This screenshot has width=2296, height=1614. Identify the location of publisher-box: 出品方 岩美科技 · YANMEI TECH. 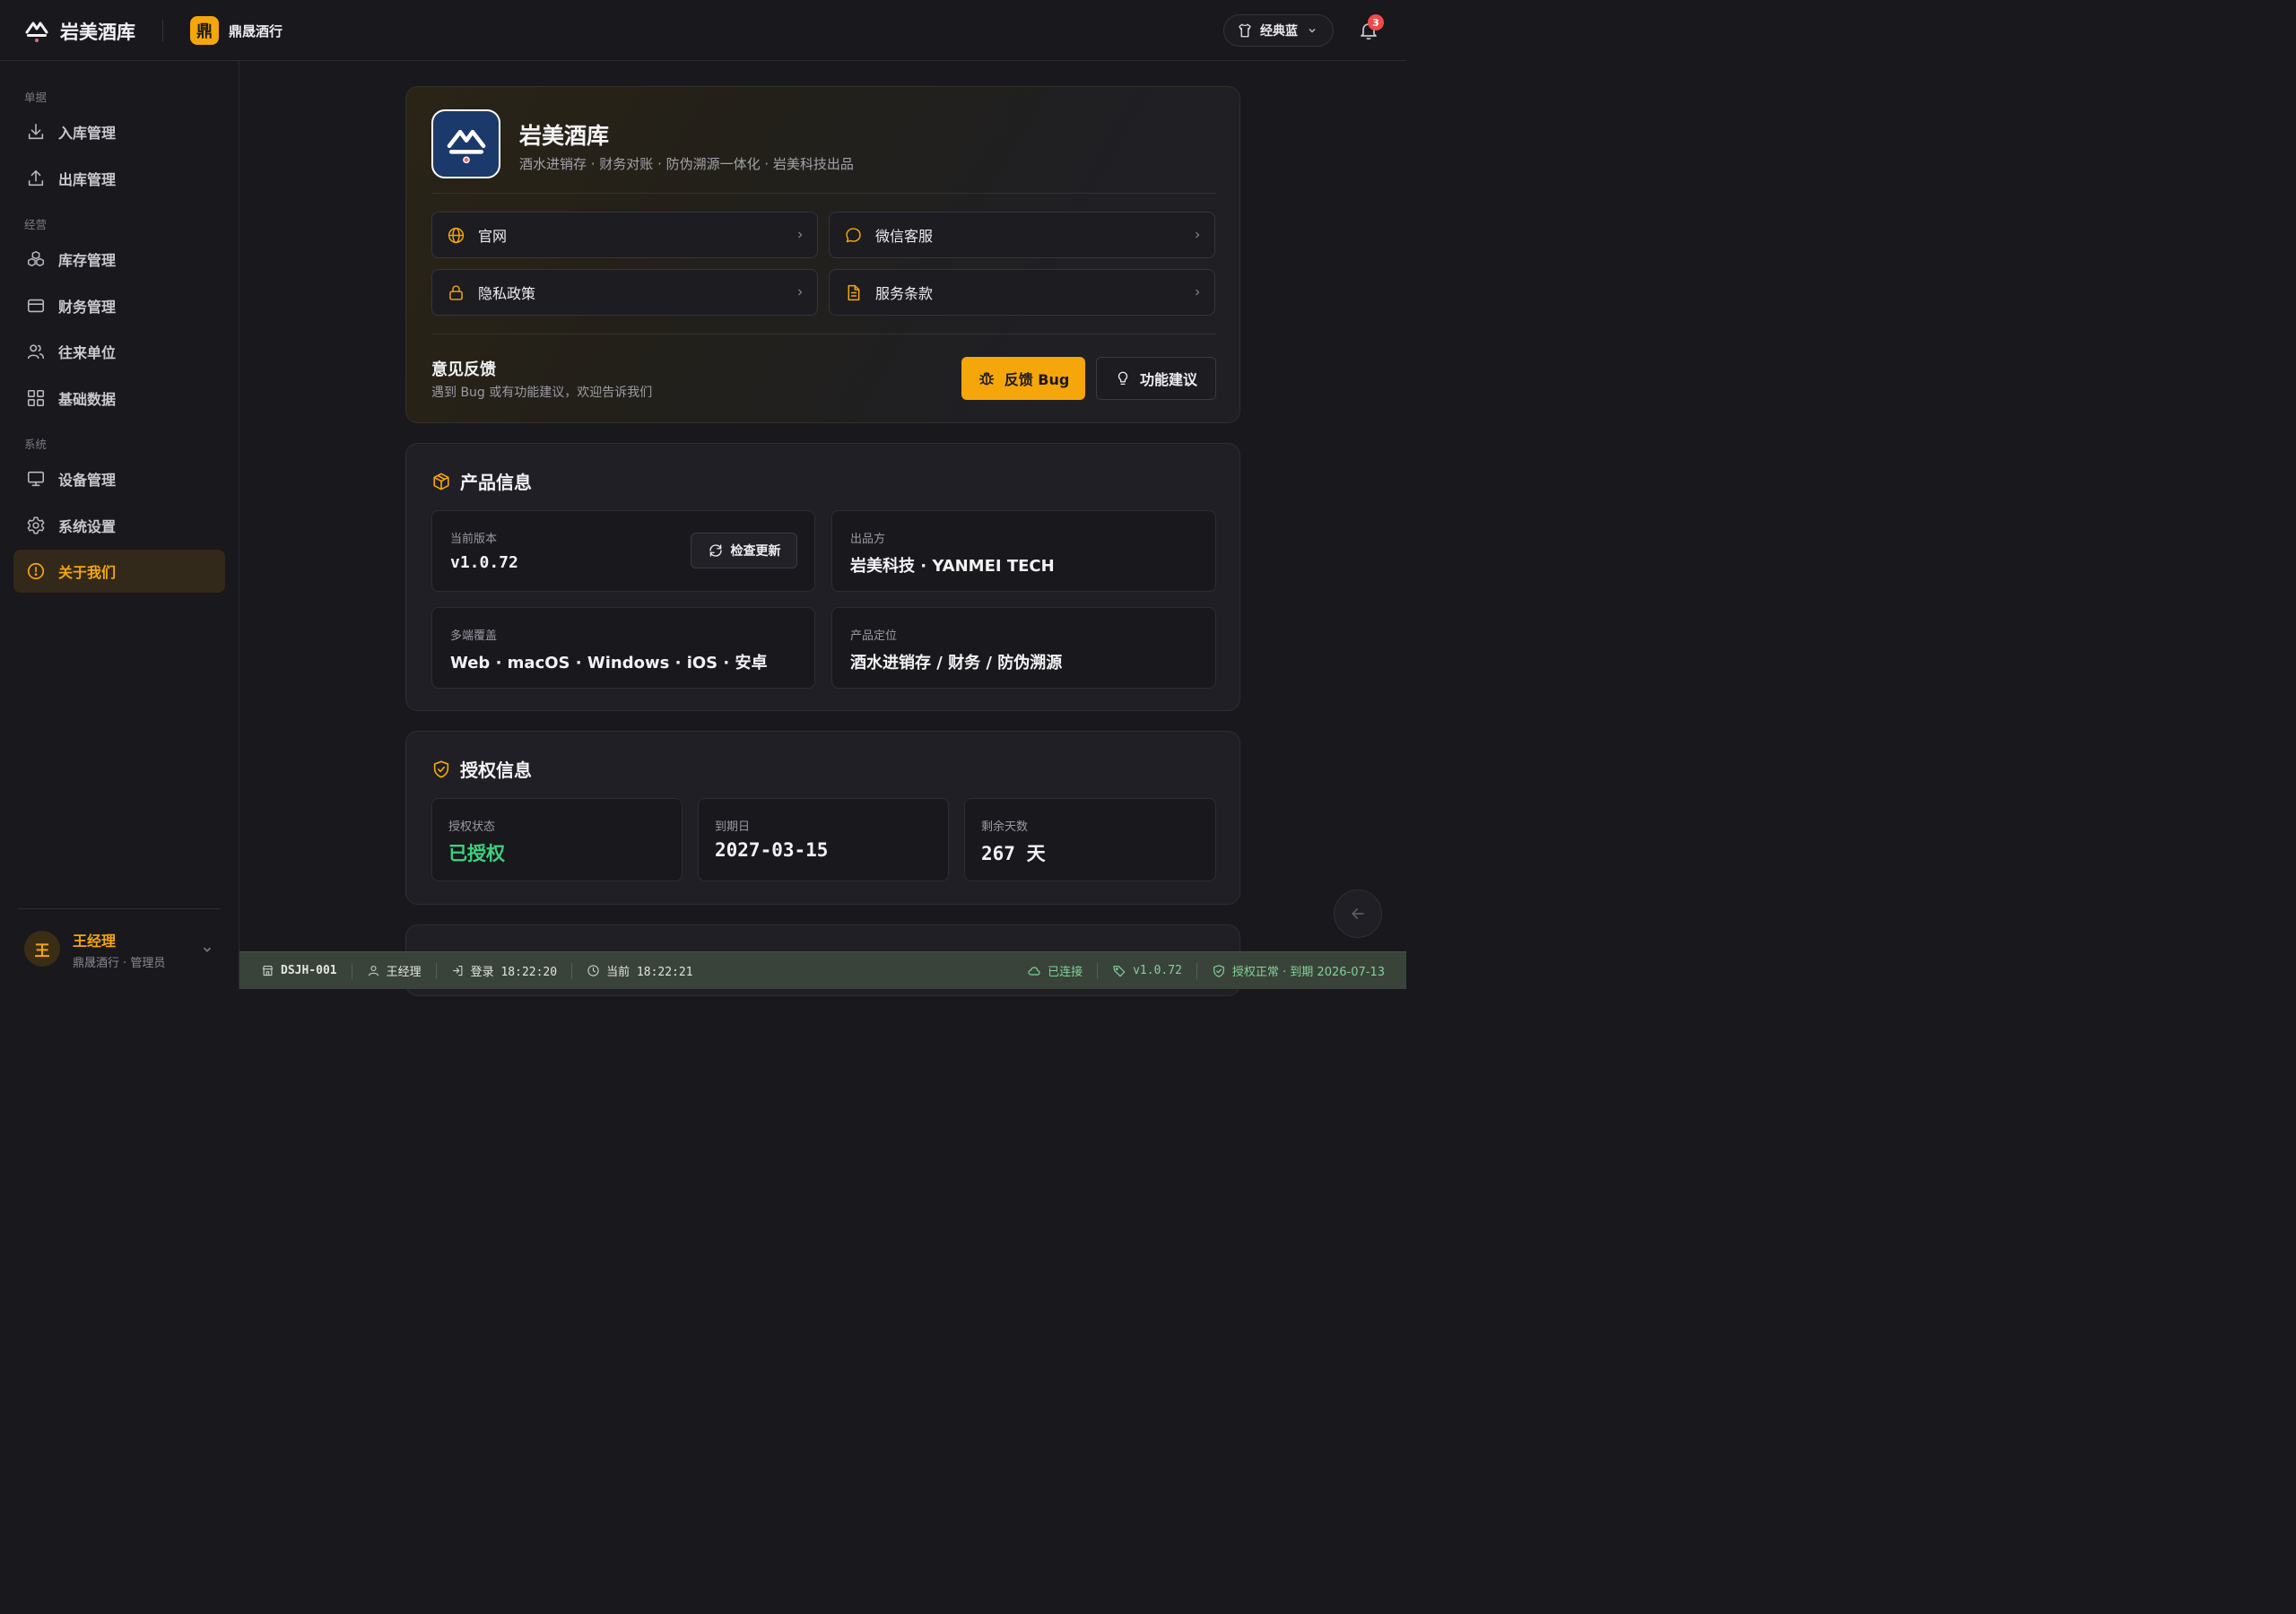
(1023, 551).